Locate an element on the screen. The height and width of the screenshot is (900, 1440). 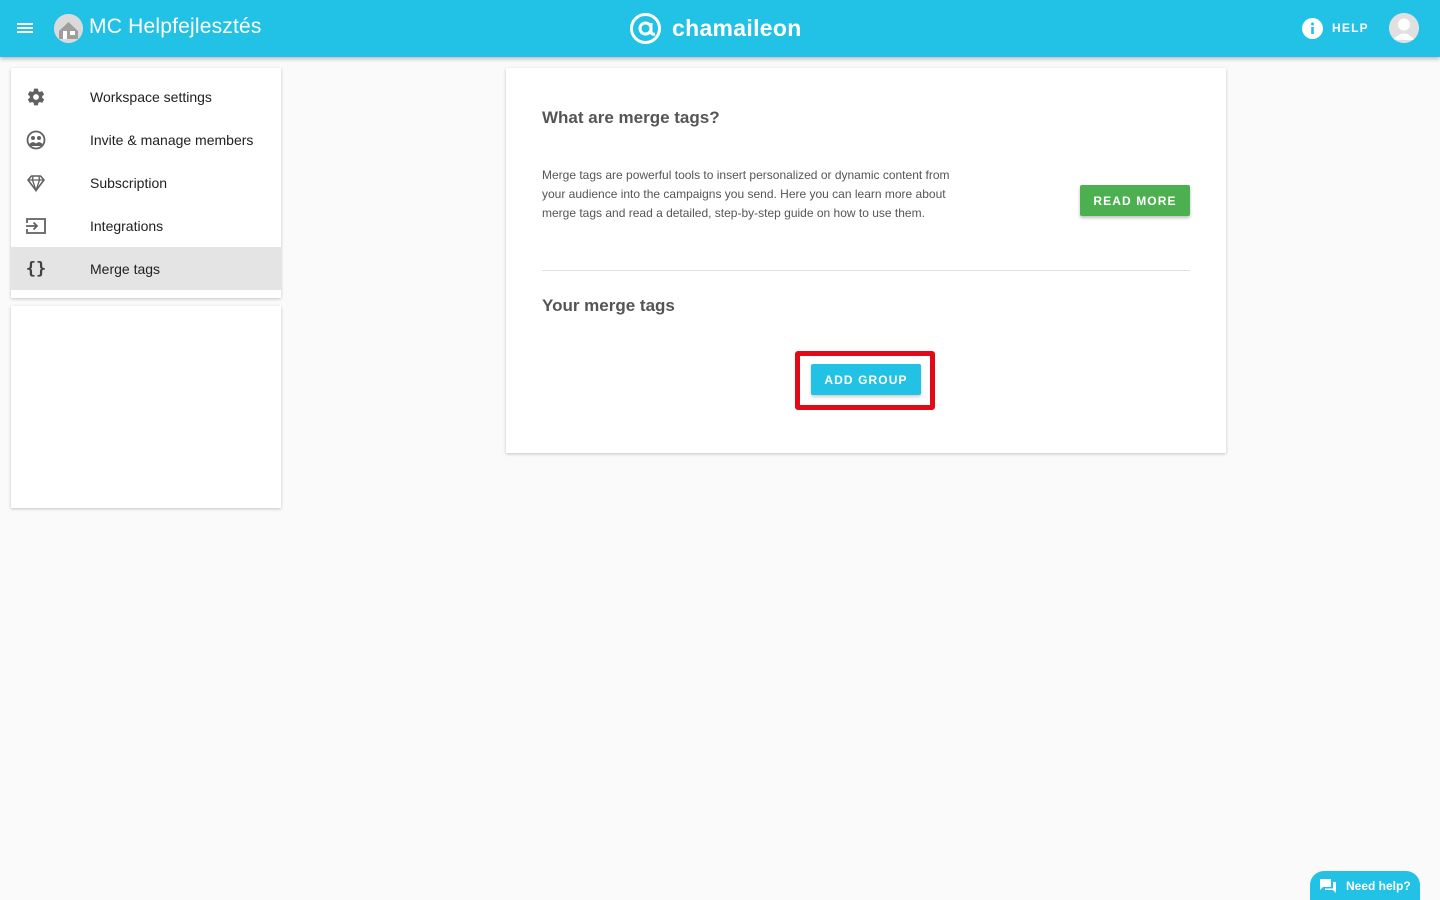
workspace-logo is located at coordinates (68, 28).